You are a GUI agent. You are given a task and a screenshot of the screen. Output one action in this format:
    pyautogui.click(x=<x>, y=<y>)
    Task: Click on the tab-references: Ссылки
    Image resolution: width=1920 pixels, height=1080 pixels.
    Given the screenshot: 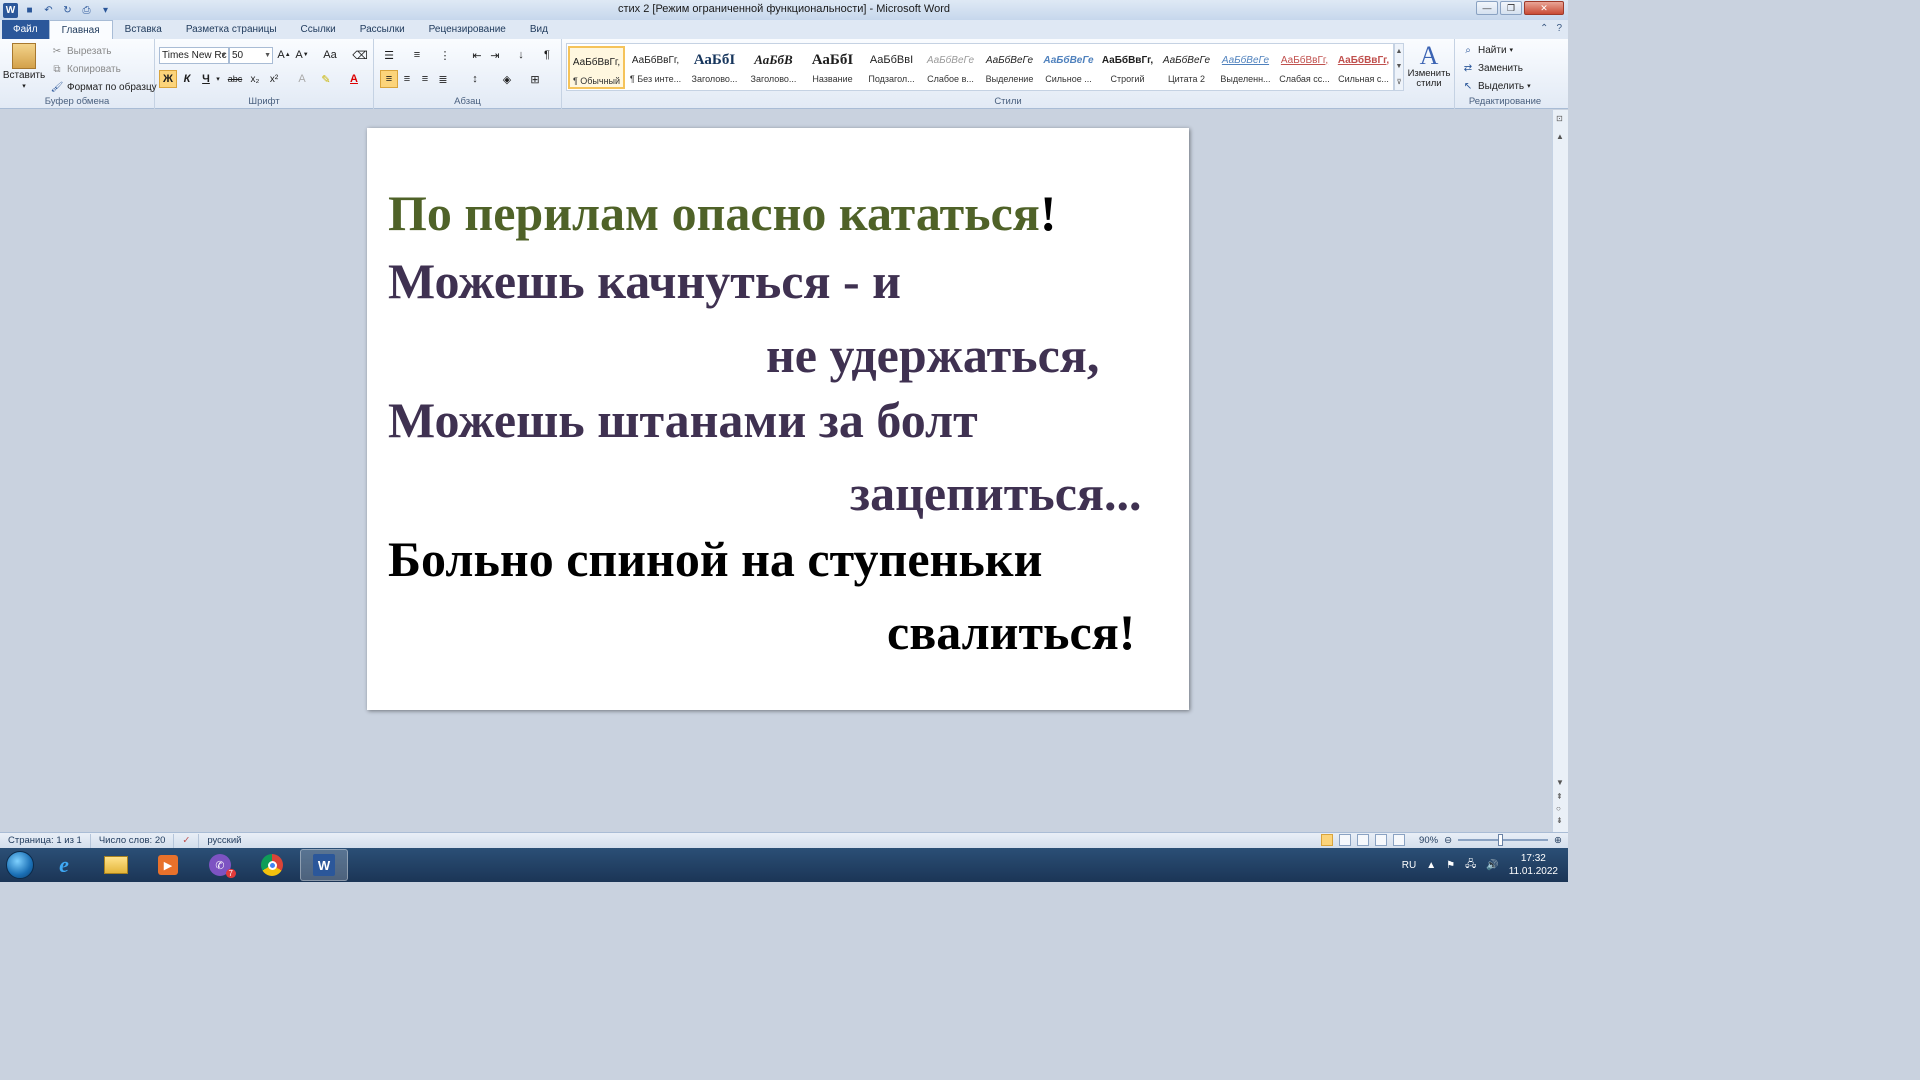 What is the action you would take?
    pyautogui.click(x=318, y=29)
    